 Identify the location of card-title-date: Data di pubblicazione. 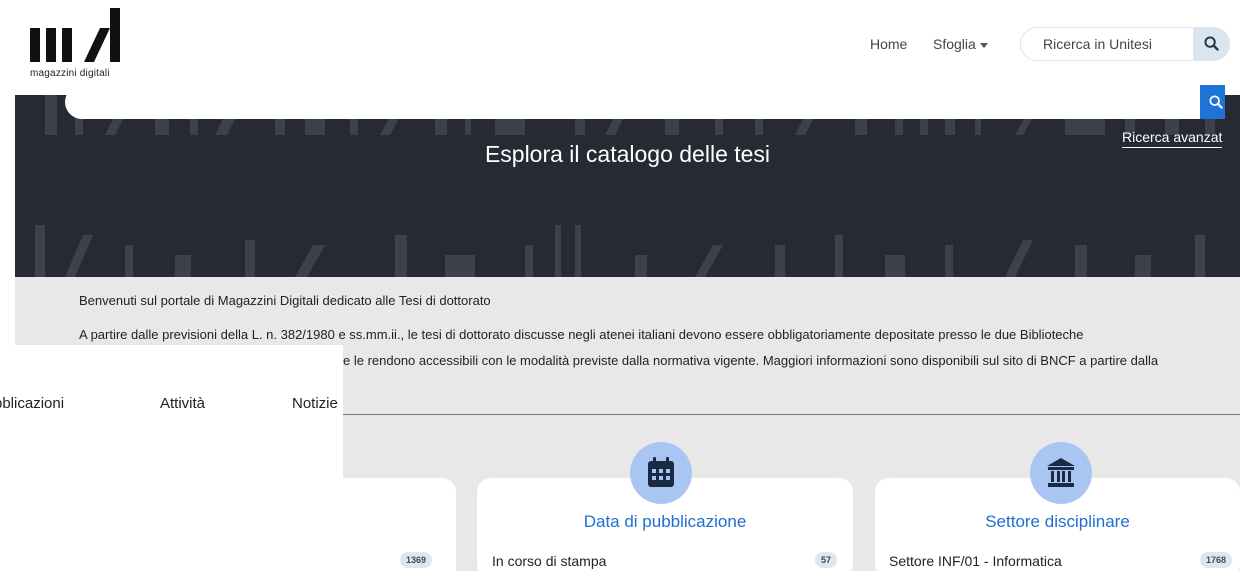
(665, 522).